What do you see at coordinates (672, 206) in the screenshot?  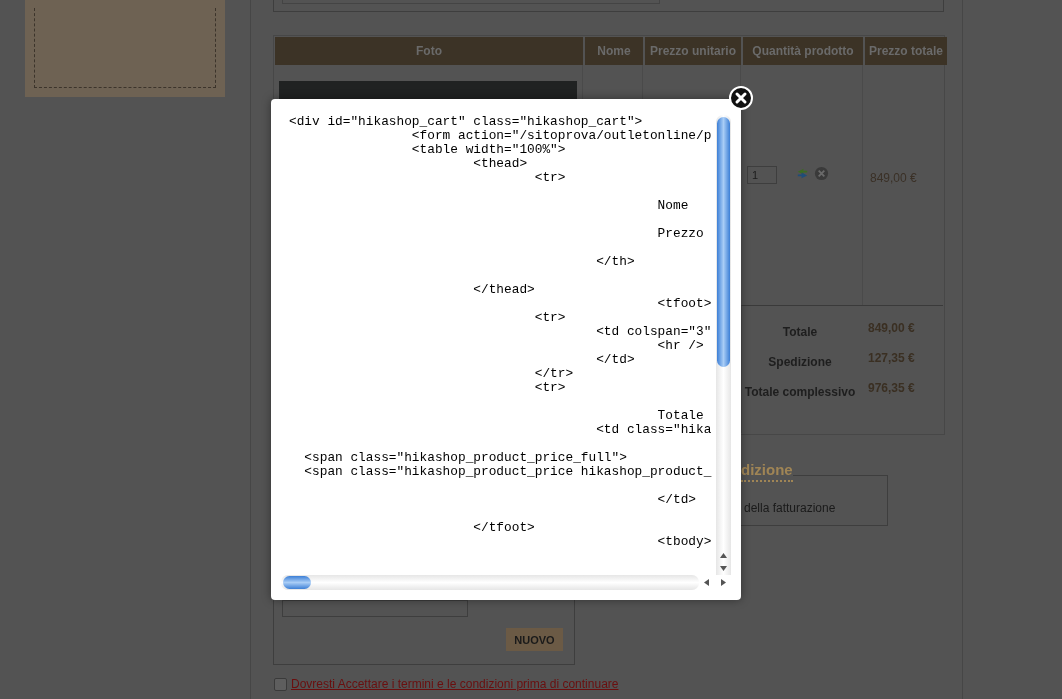 I see `code-line: Nome` at bounding box center [672, 206].